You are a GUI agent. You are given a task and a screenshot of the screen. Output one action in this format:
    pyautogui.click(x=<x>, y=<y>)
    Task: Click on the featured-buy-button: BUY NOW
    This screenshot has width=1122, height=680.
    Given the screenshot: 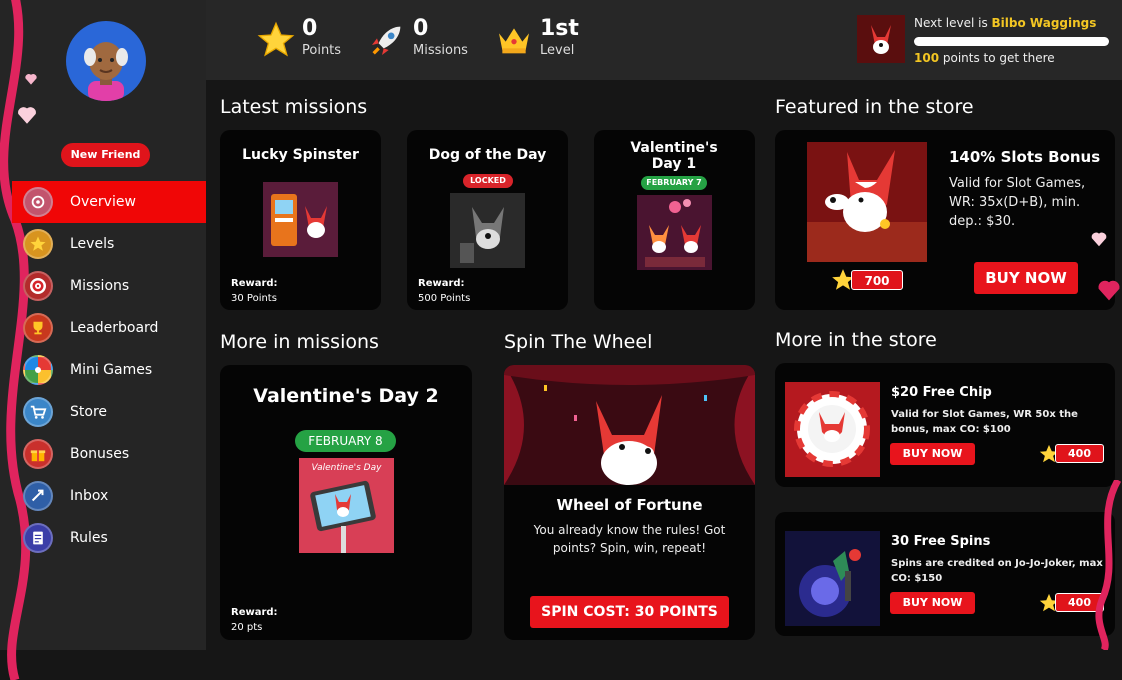 What is the action you would take?
    pyautogui.click(x=1026, y=278)
    